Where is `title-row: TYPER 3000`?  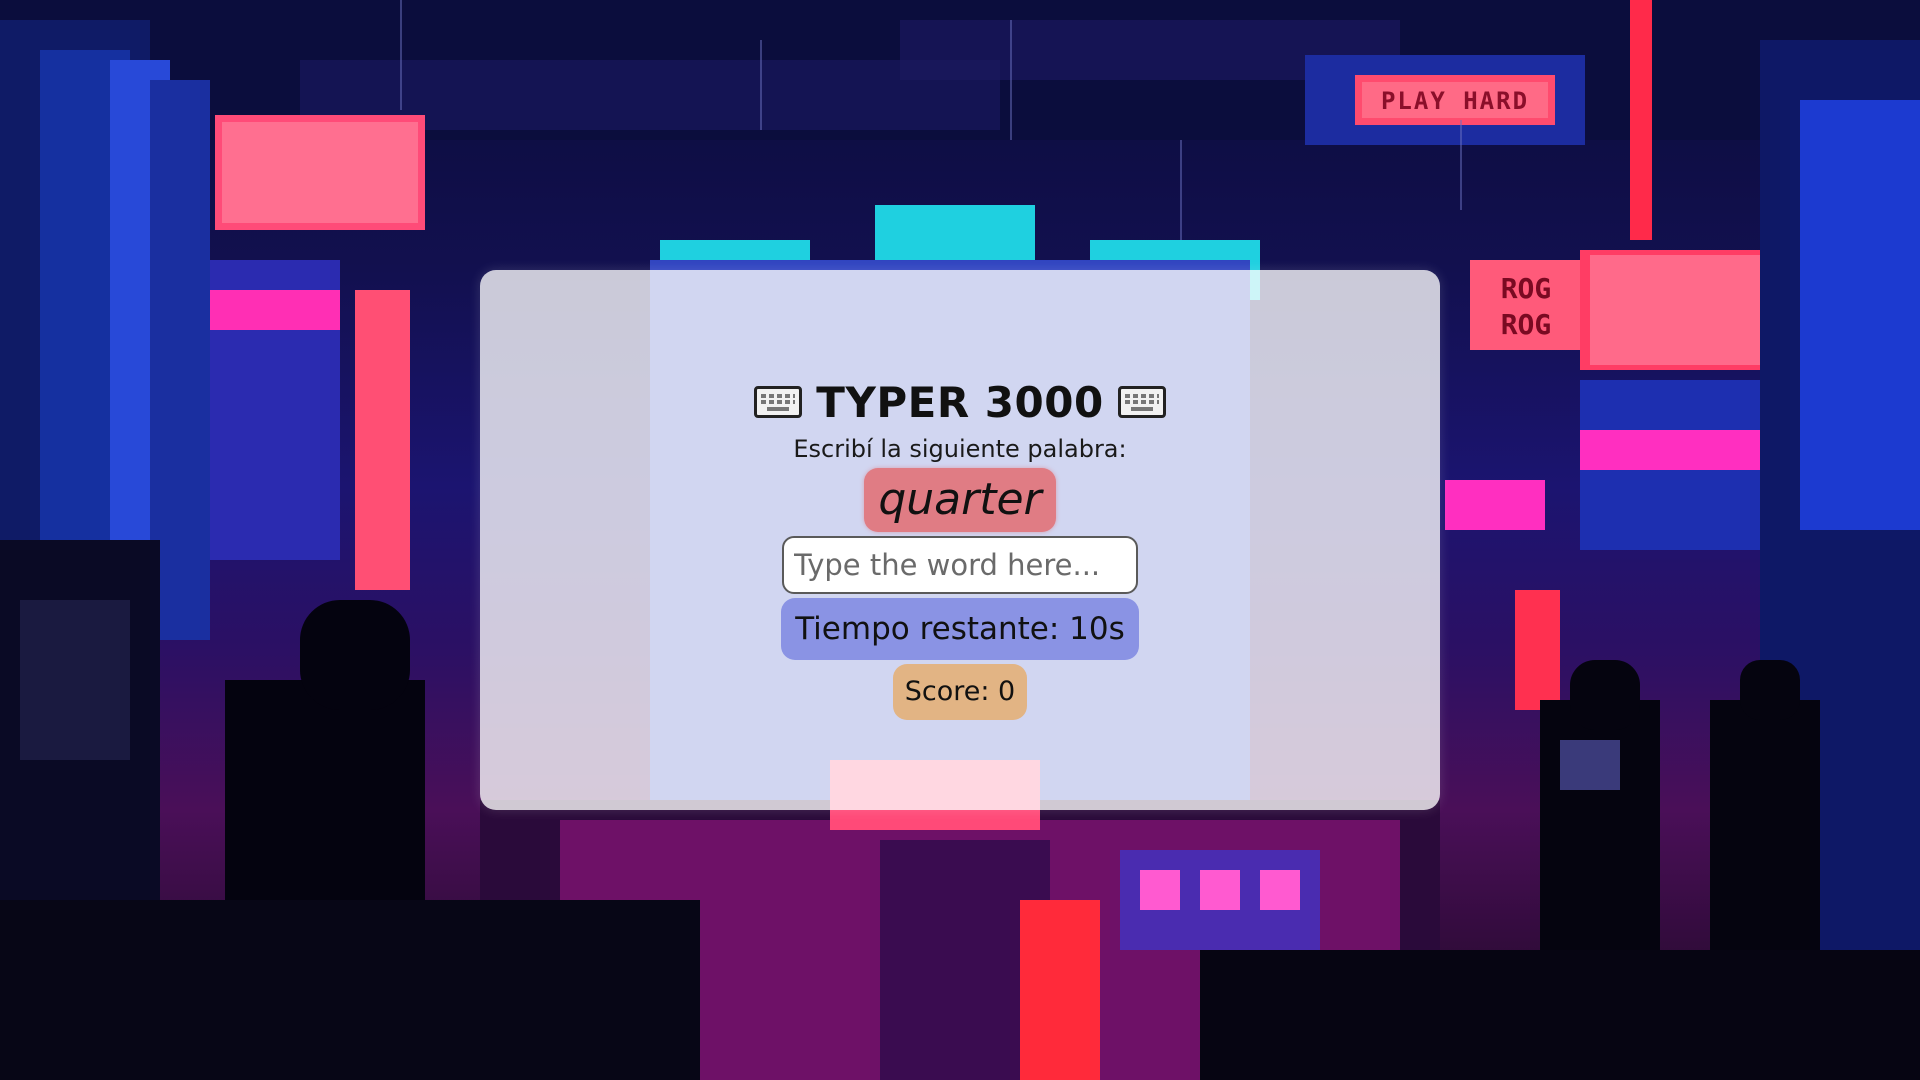
title-row: TYPER 3000 is located at coordinates (960, 402).